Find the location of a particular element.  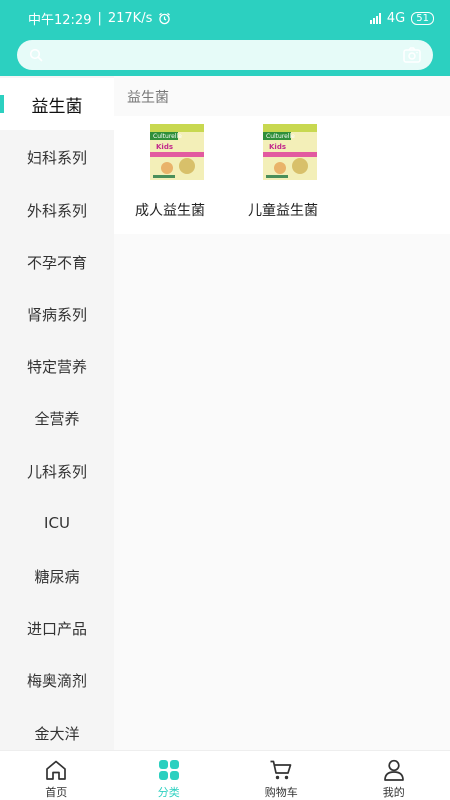

search-input is located at coordinates (225, 55).